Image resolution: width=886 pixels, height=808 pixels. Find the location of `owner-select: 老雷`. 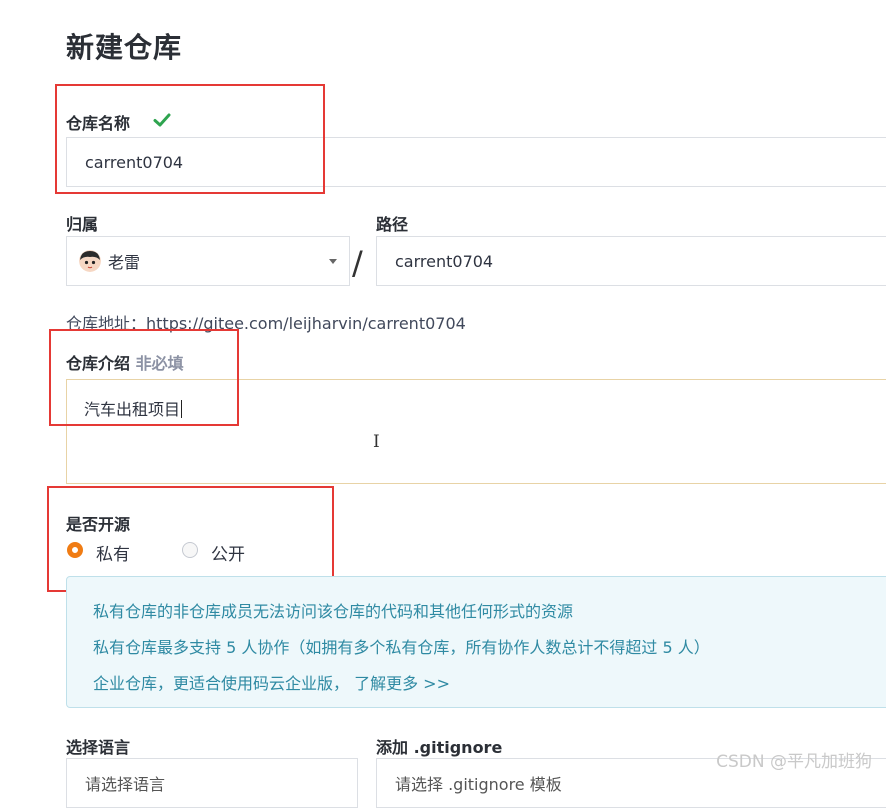

owner-select: 老雷 is located at coordinates (208, 261).